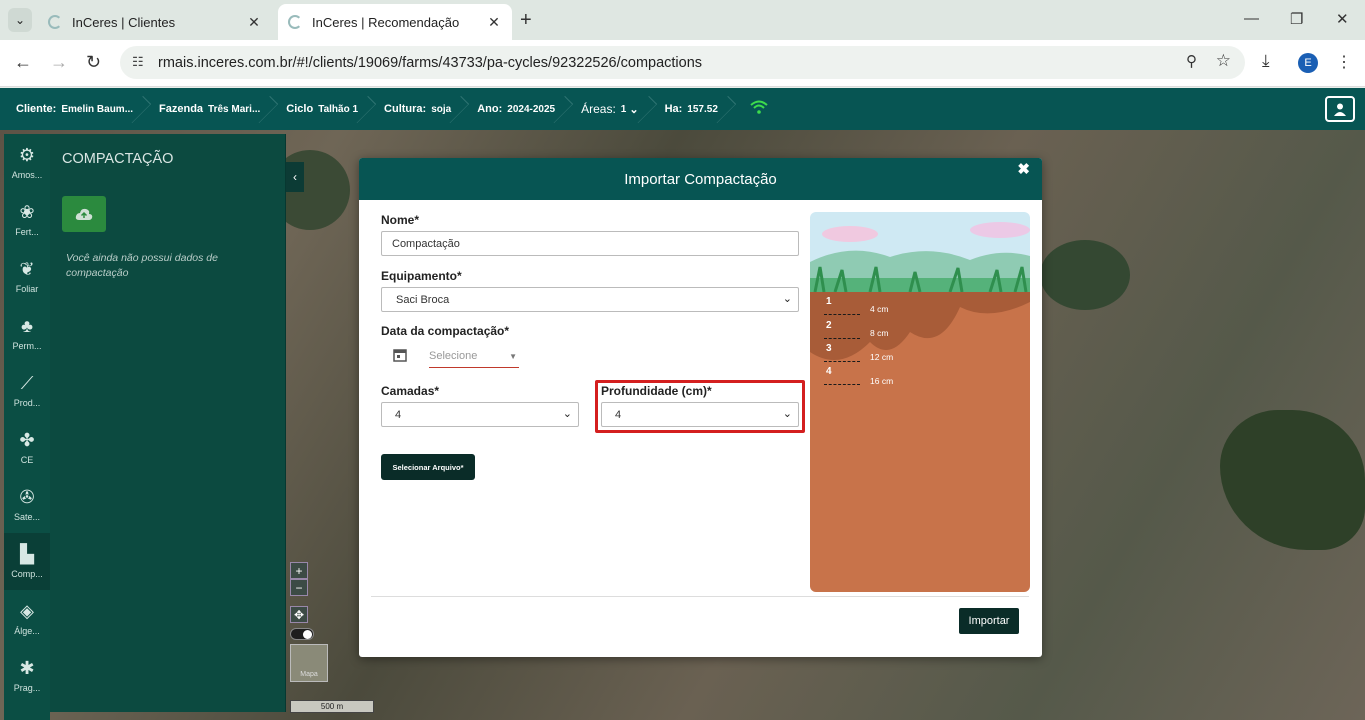  I want to click on upload-button, so click(84, 214).